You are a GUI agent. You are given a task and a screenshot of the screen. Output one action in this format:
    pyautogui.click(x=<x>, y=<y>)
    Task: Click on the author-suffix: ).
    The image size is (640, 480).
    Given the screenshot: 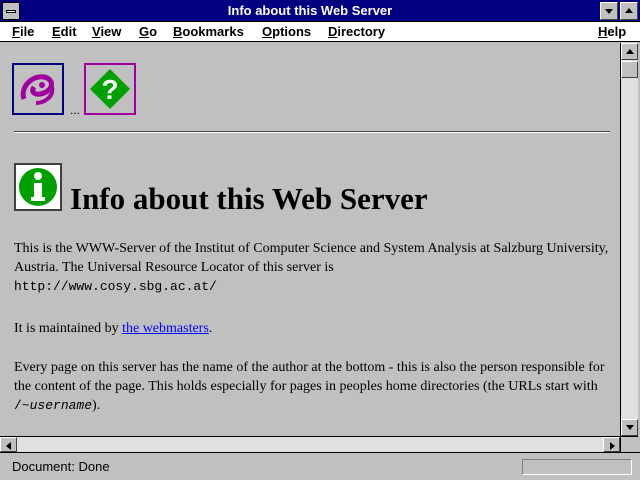 What is the action you would take?
    pyautogui.click(x=96, y=405)
    